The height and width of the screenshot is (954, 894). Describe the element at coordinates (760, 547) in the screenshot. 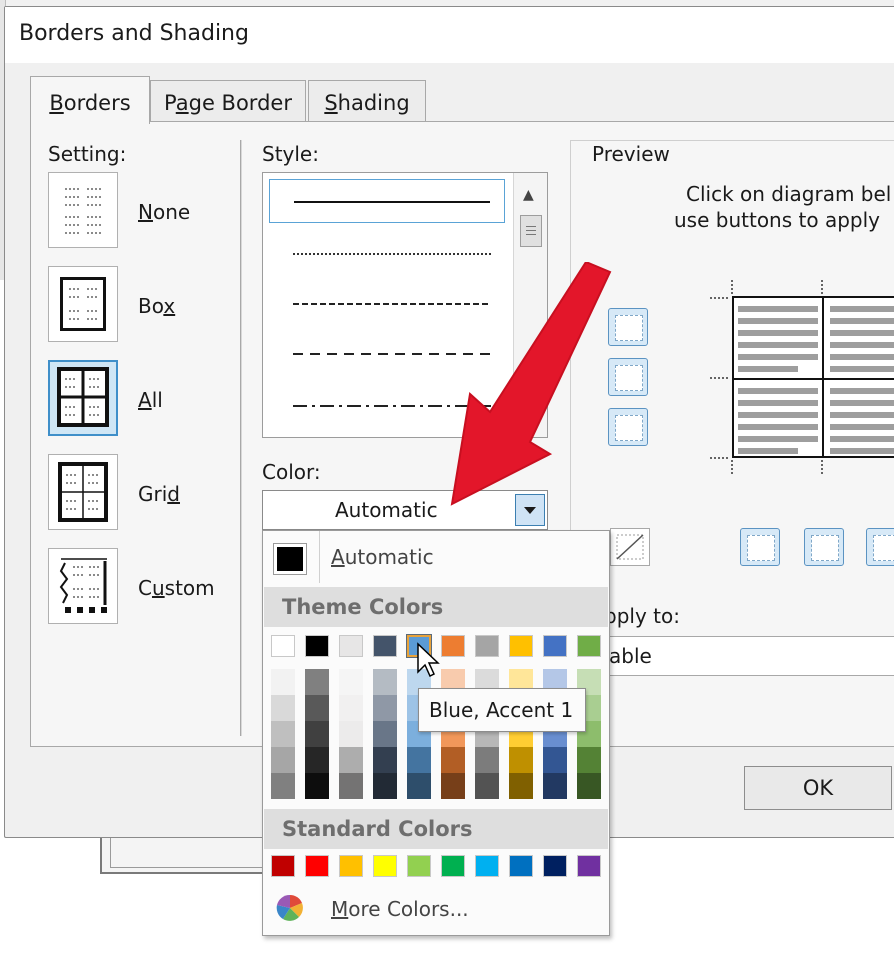

I see `left-border-button` at that location.